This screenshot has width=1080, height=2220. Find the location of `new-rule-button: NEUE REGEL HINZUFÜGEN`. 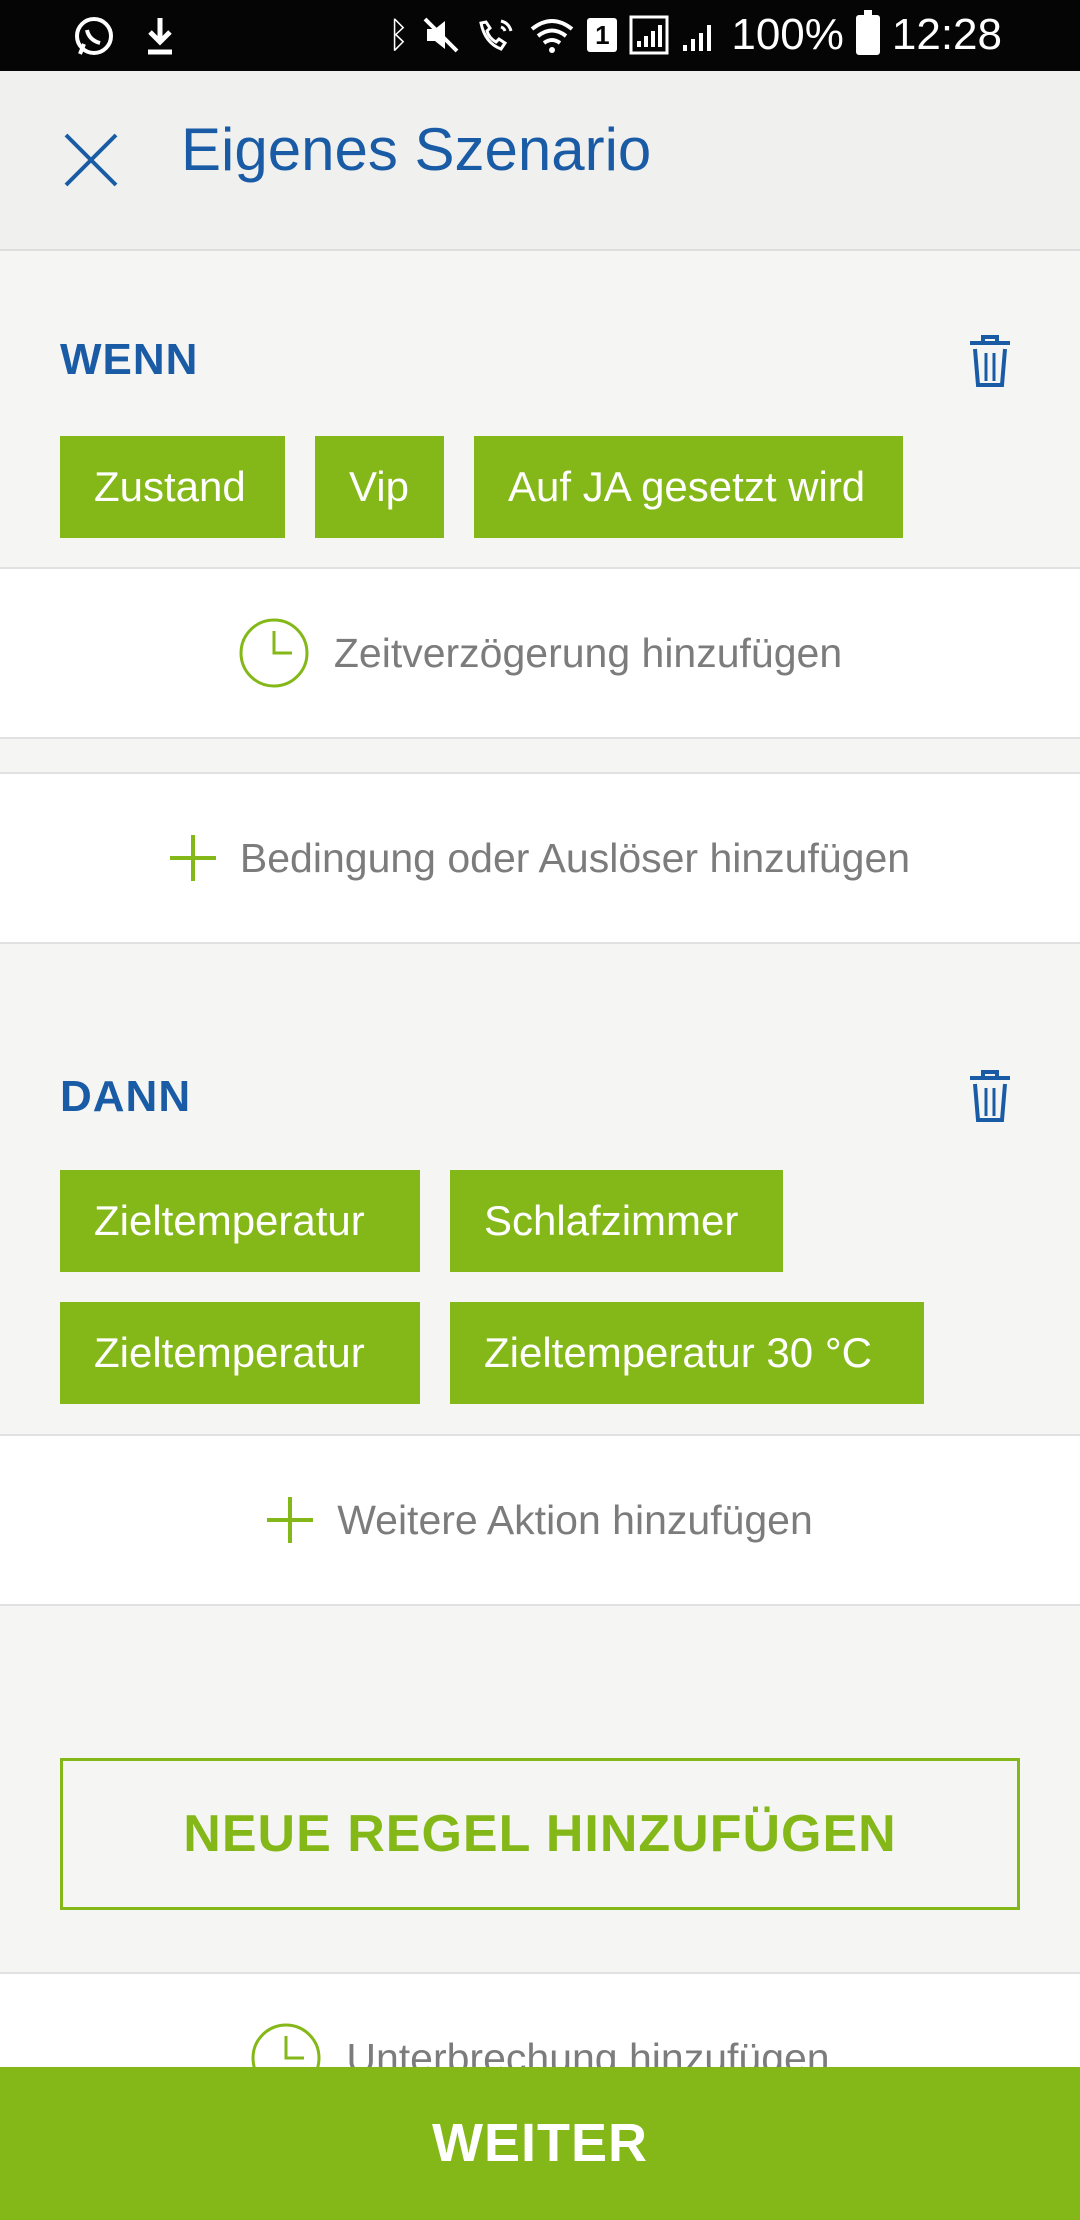

new-rule-button: NEUE REGEL HINZUFÜGEN is located at coordinates (540, 1834).